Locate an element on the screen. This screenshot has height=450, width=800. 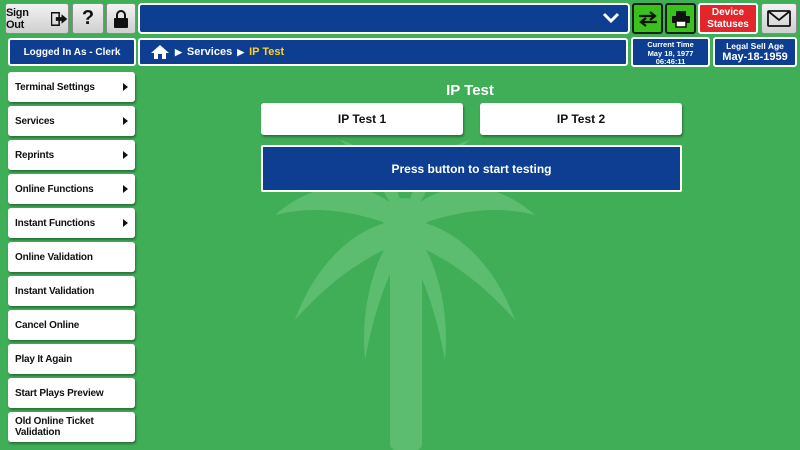
ip-test-1-button: IP Test 1 is located at coordinates (362, 119).